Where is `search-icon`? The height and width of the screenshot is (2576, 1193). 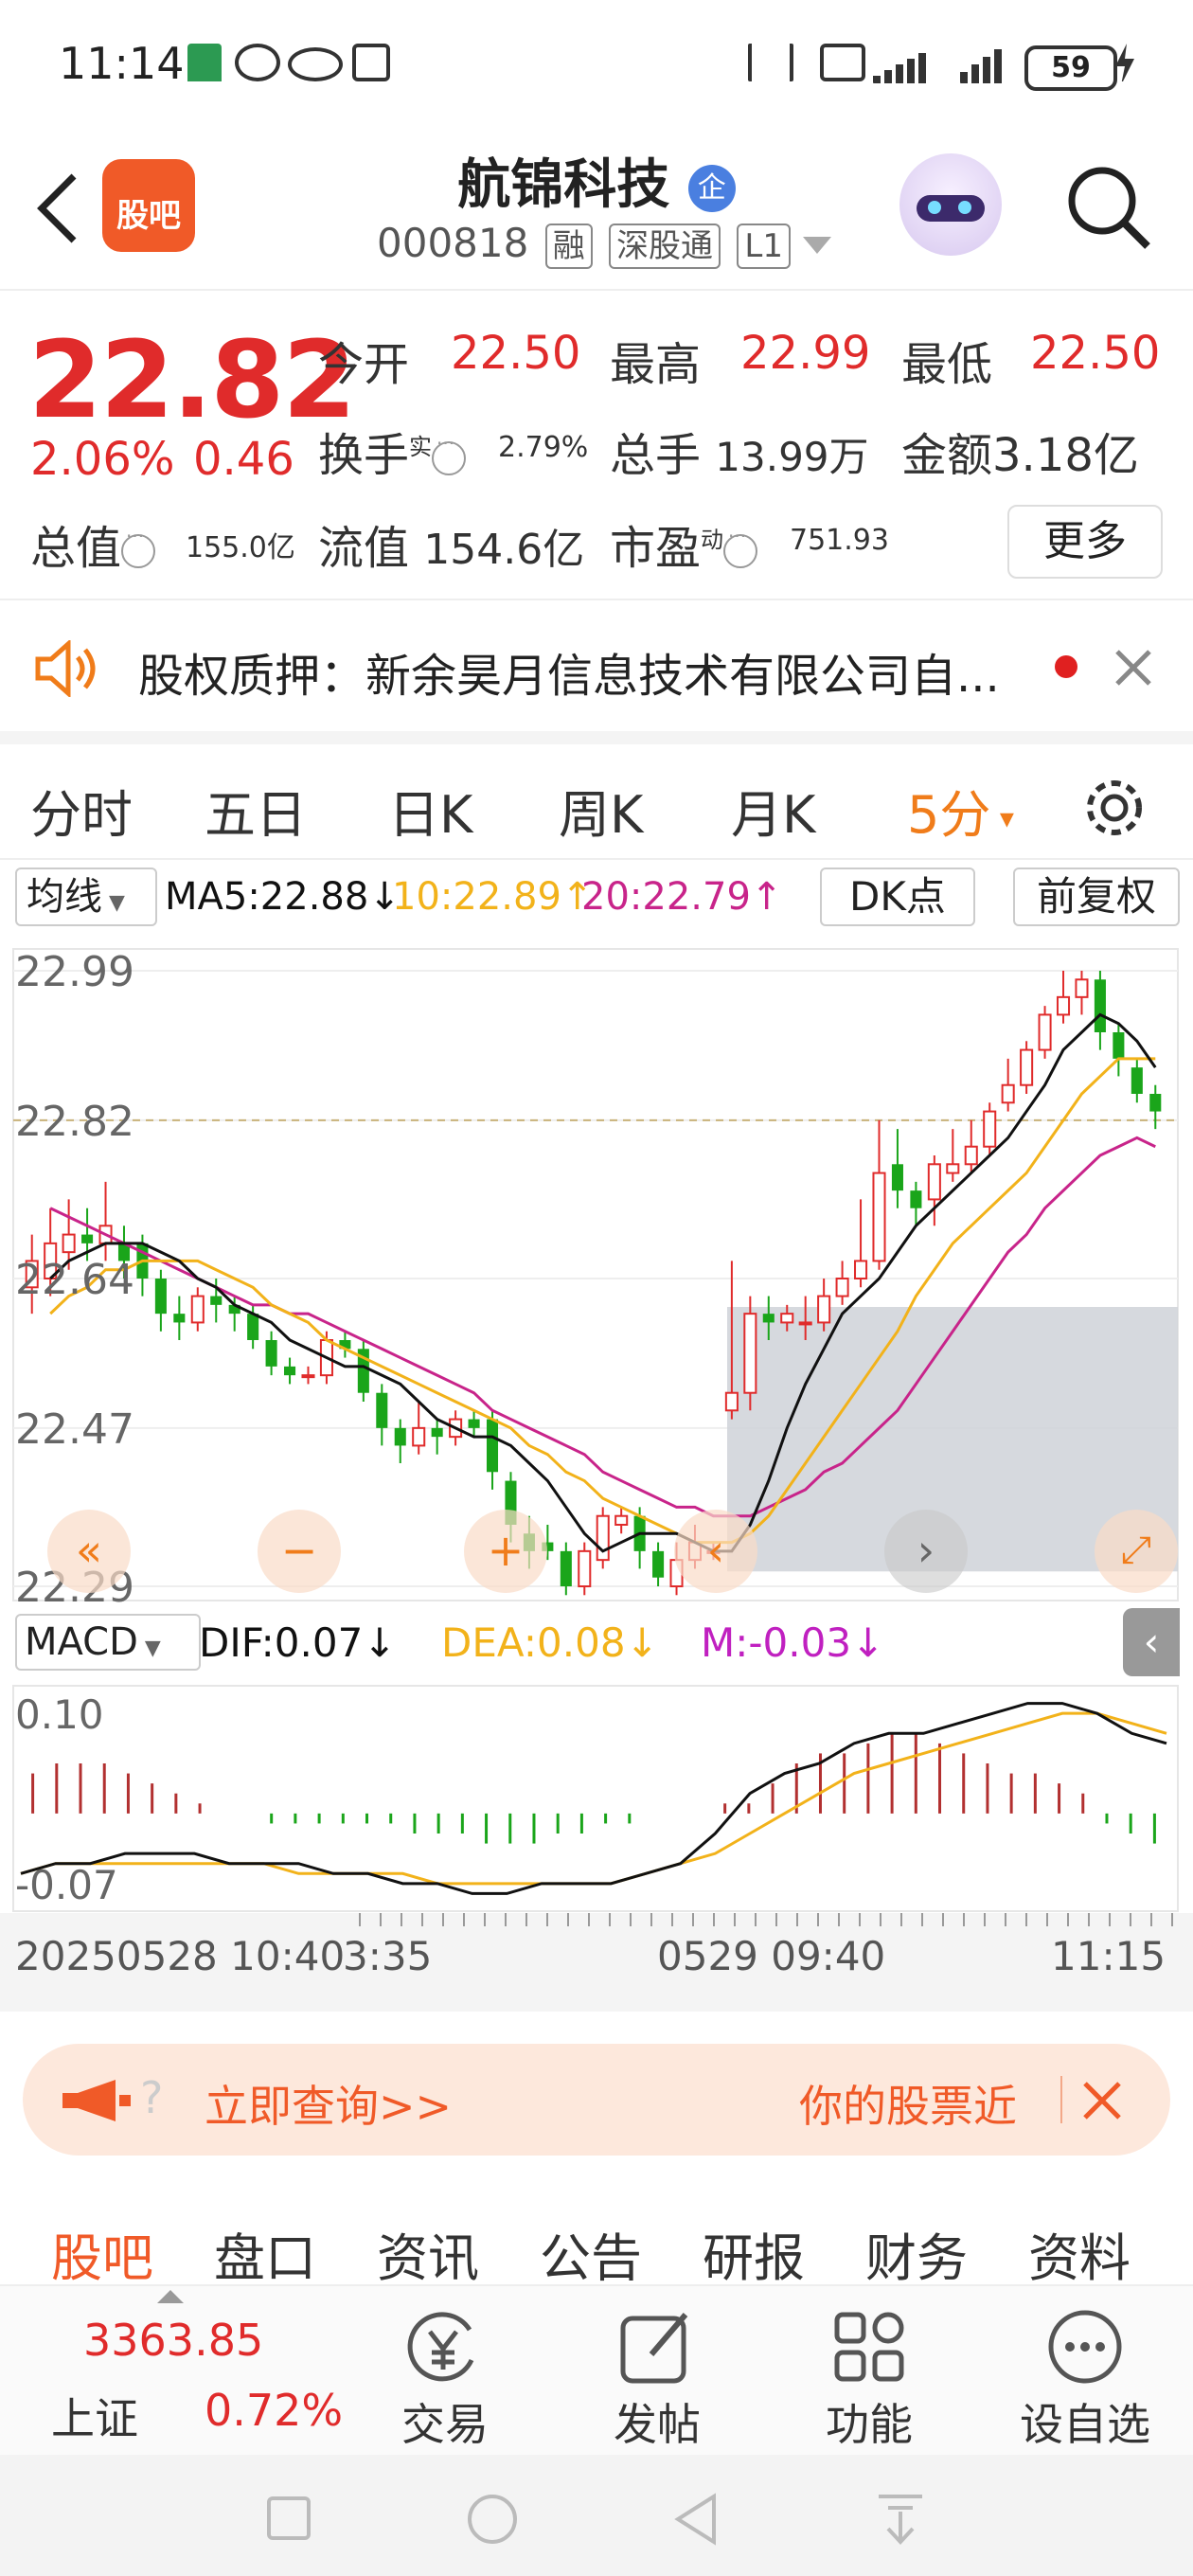 search-icon is located at coordinates (1107, 206).